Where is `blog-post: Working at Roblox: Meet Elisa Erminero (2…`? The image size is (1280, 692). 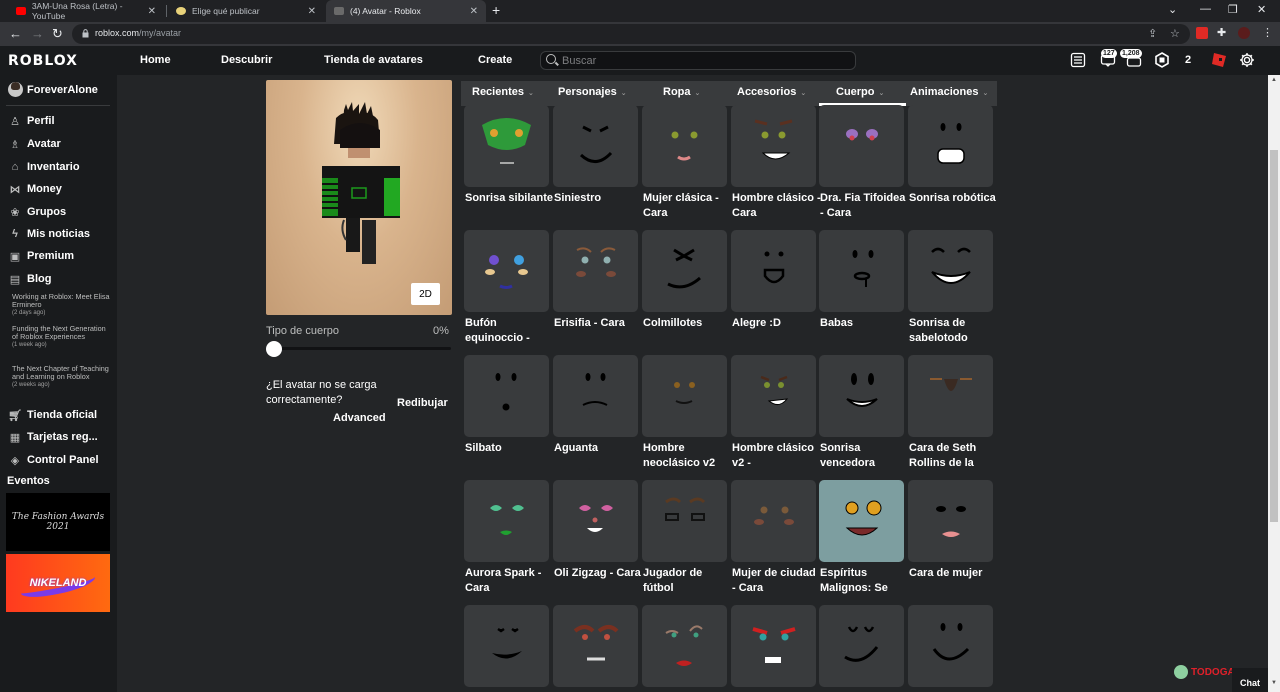
blog-post: Working at Roblox: Meet Elisa Erminero (2… is located at coordinates (62, 305).